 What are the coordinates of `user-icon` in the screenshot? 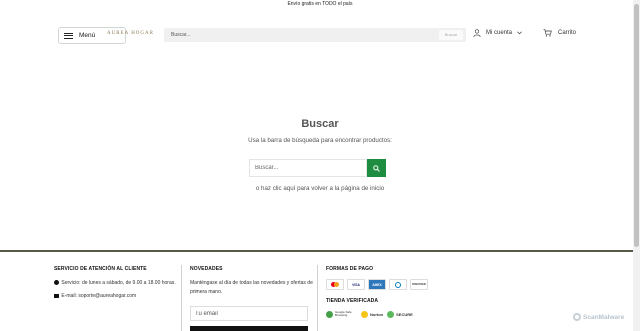 It's located at (477, 33).